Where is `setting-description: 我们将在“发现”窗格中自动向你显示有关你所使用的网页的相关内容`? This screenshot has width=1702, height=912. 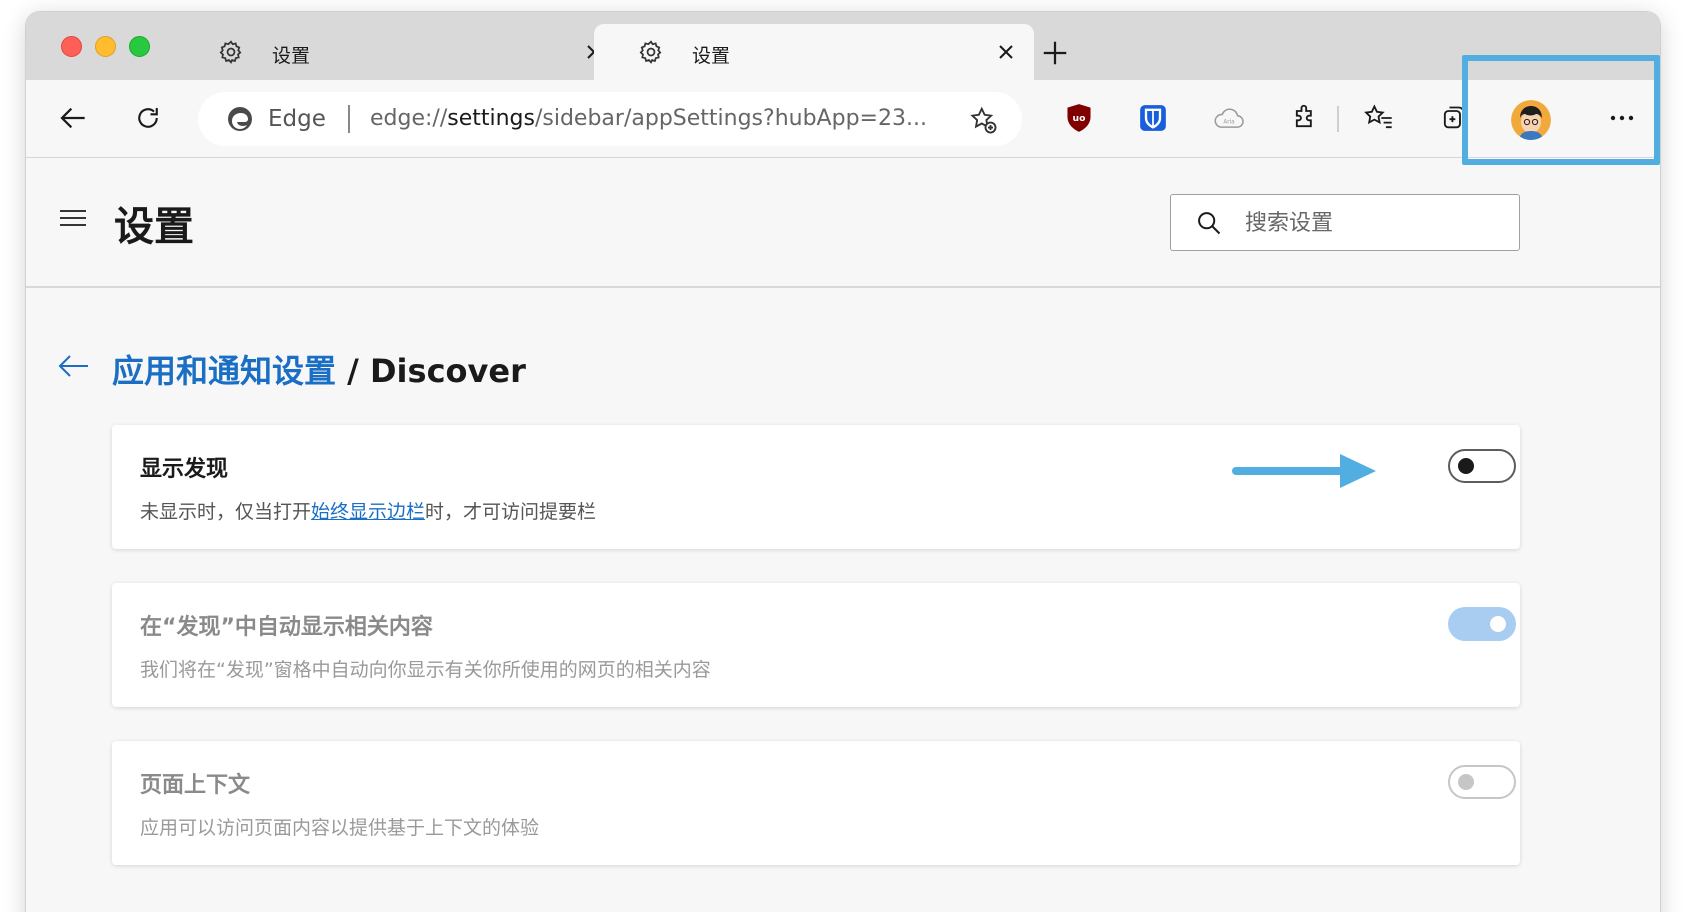 setting-description: 我们将在“发现”窗格中自动向你显示有关你所使用的网页的相关内容 is located at coordinates (425, 670).